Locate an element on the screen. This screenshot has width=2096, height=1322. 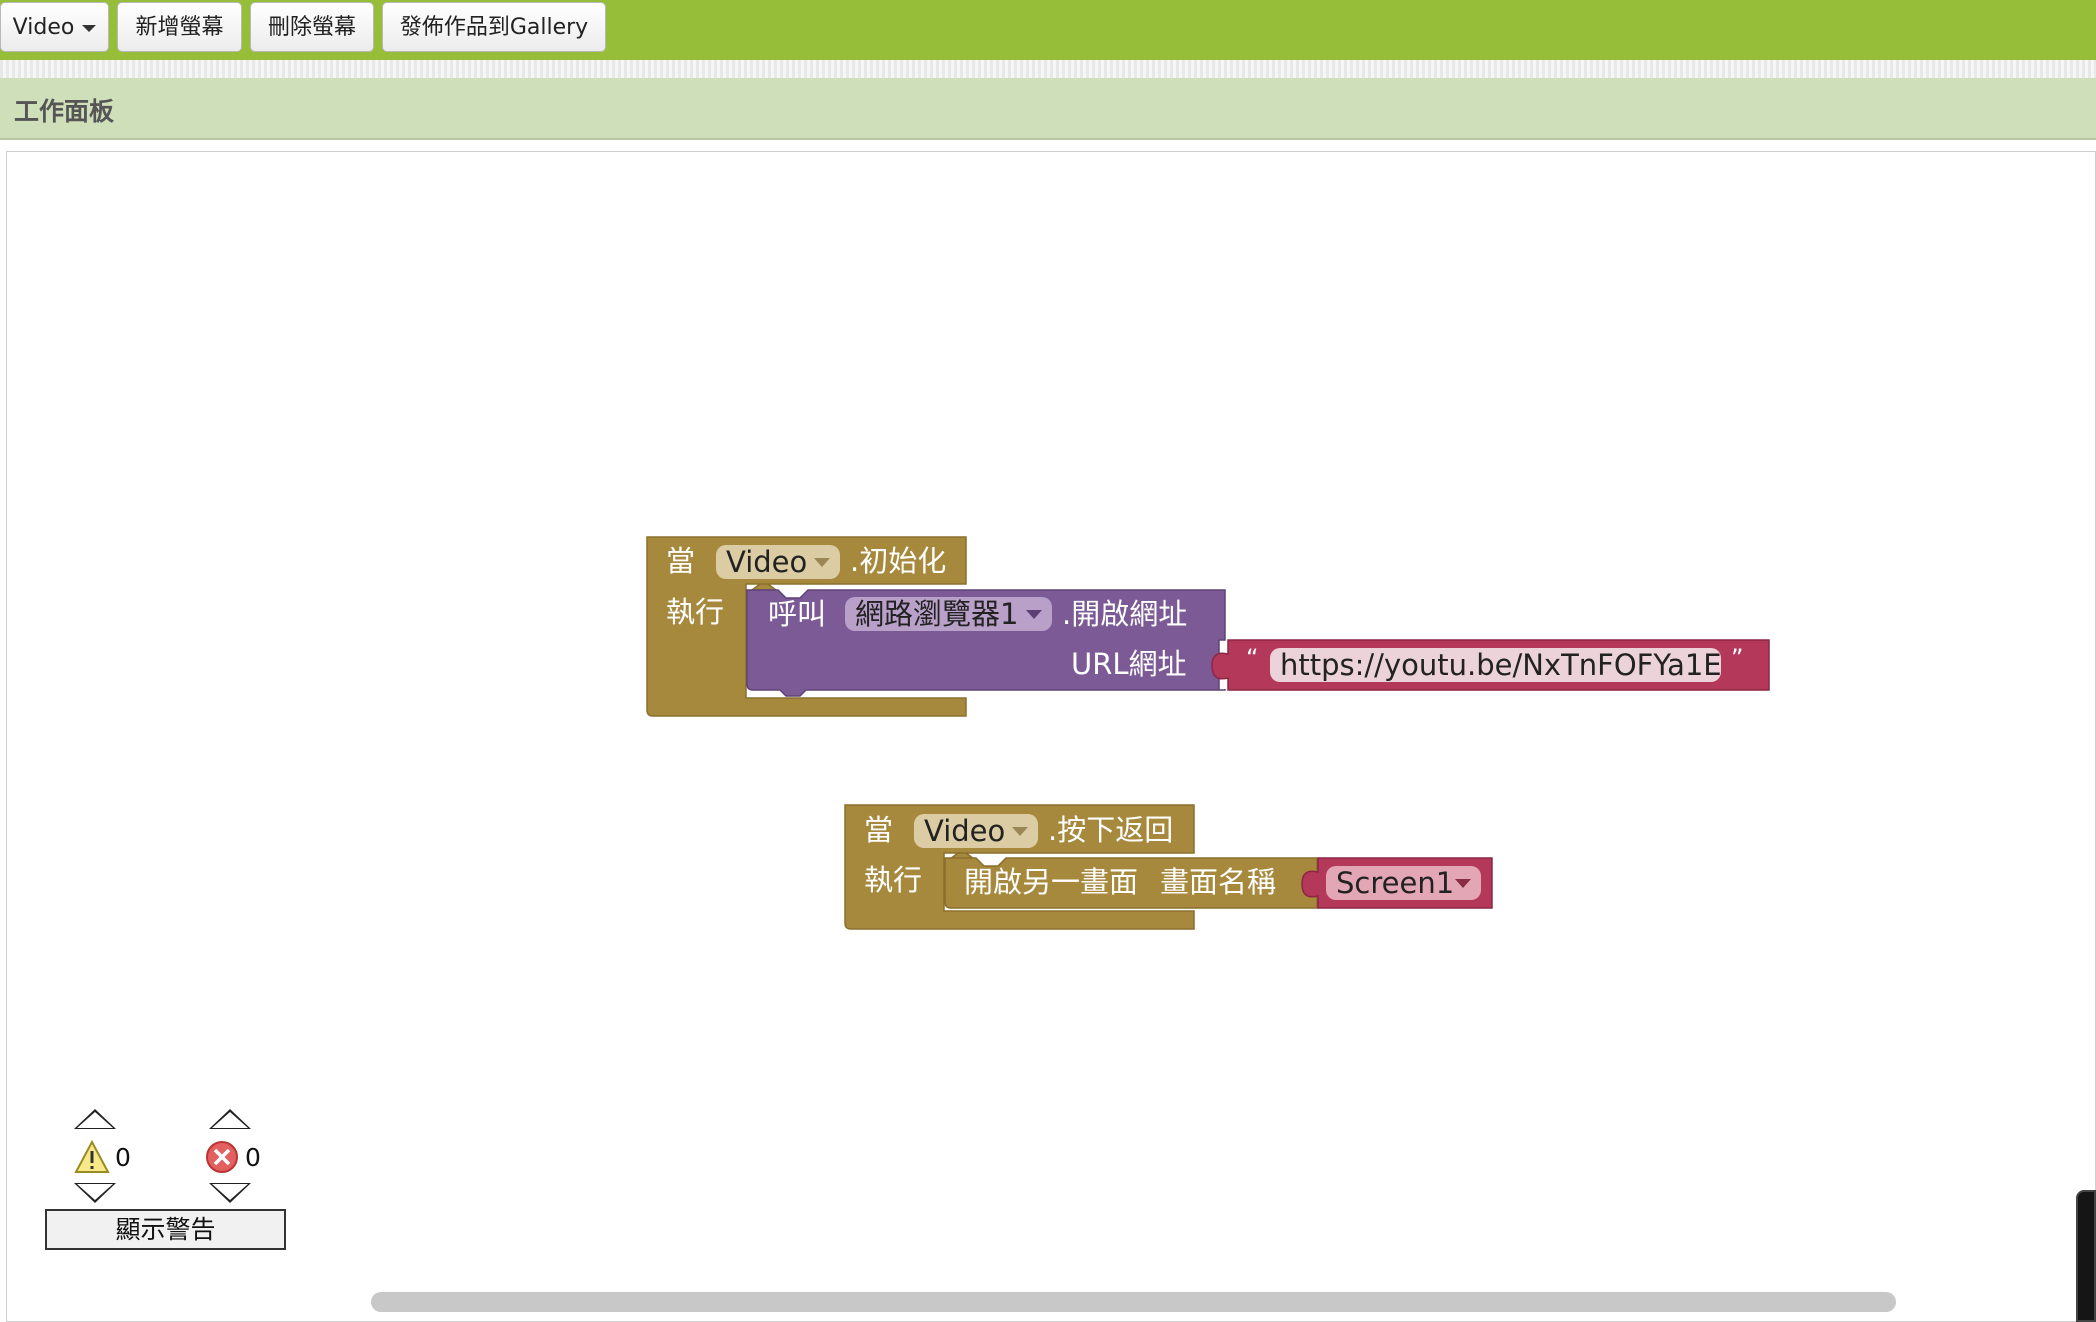
error-prev-arrow-icon is located at coordinates (230, 1119).